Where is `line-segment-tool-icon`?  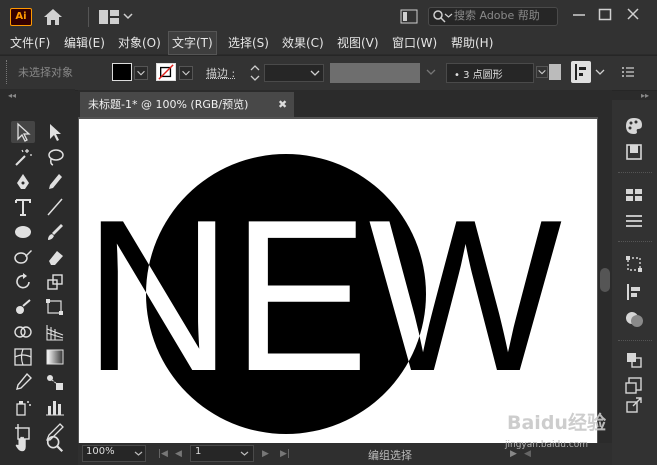
line-segment-tool-icon is located at coordinates (55, 207).